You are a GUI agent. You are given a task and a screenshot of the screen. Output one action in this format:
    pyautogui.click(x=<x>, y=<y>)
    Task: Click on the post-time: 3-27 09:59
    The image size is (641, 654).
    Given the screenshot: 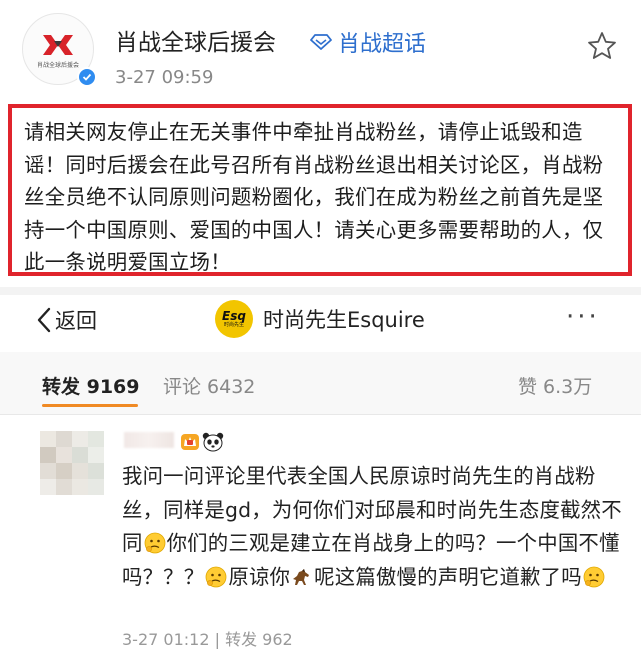 What is the action you would take?
    pyautogui.click(x=164, y=77)
    